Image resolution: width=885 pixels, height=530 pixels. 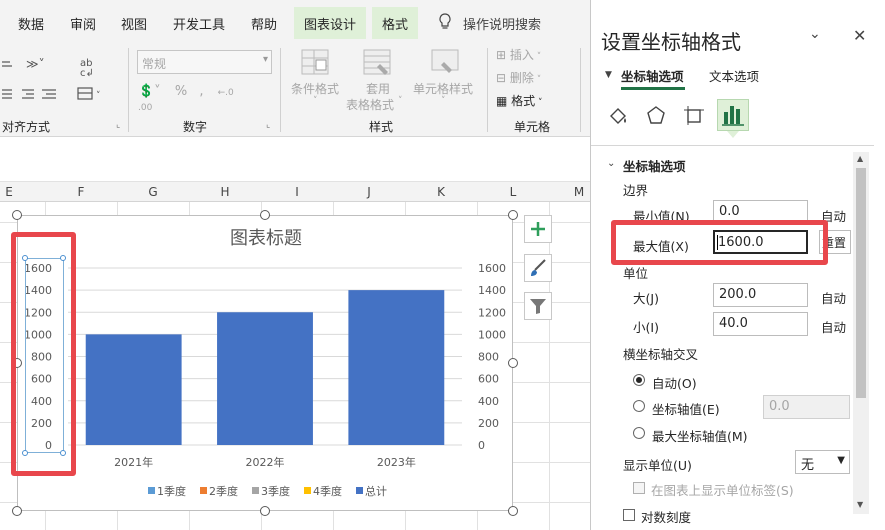 What do you see at coordinates (666, 516) in the screenshot?
I see `log-scale-label: 对数刻度` at bounding box center [666, 516].